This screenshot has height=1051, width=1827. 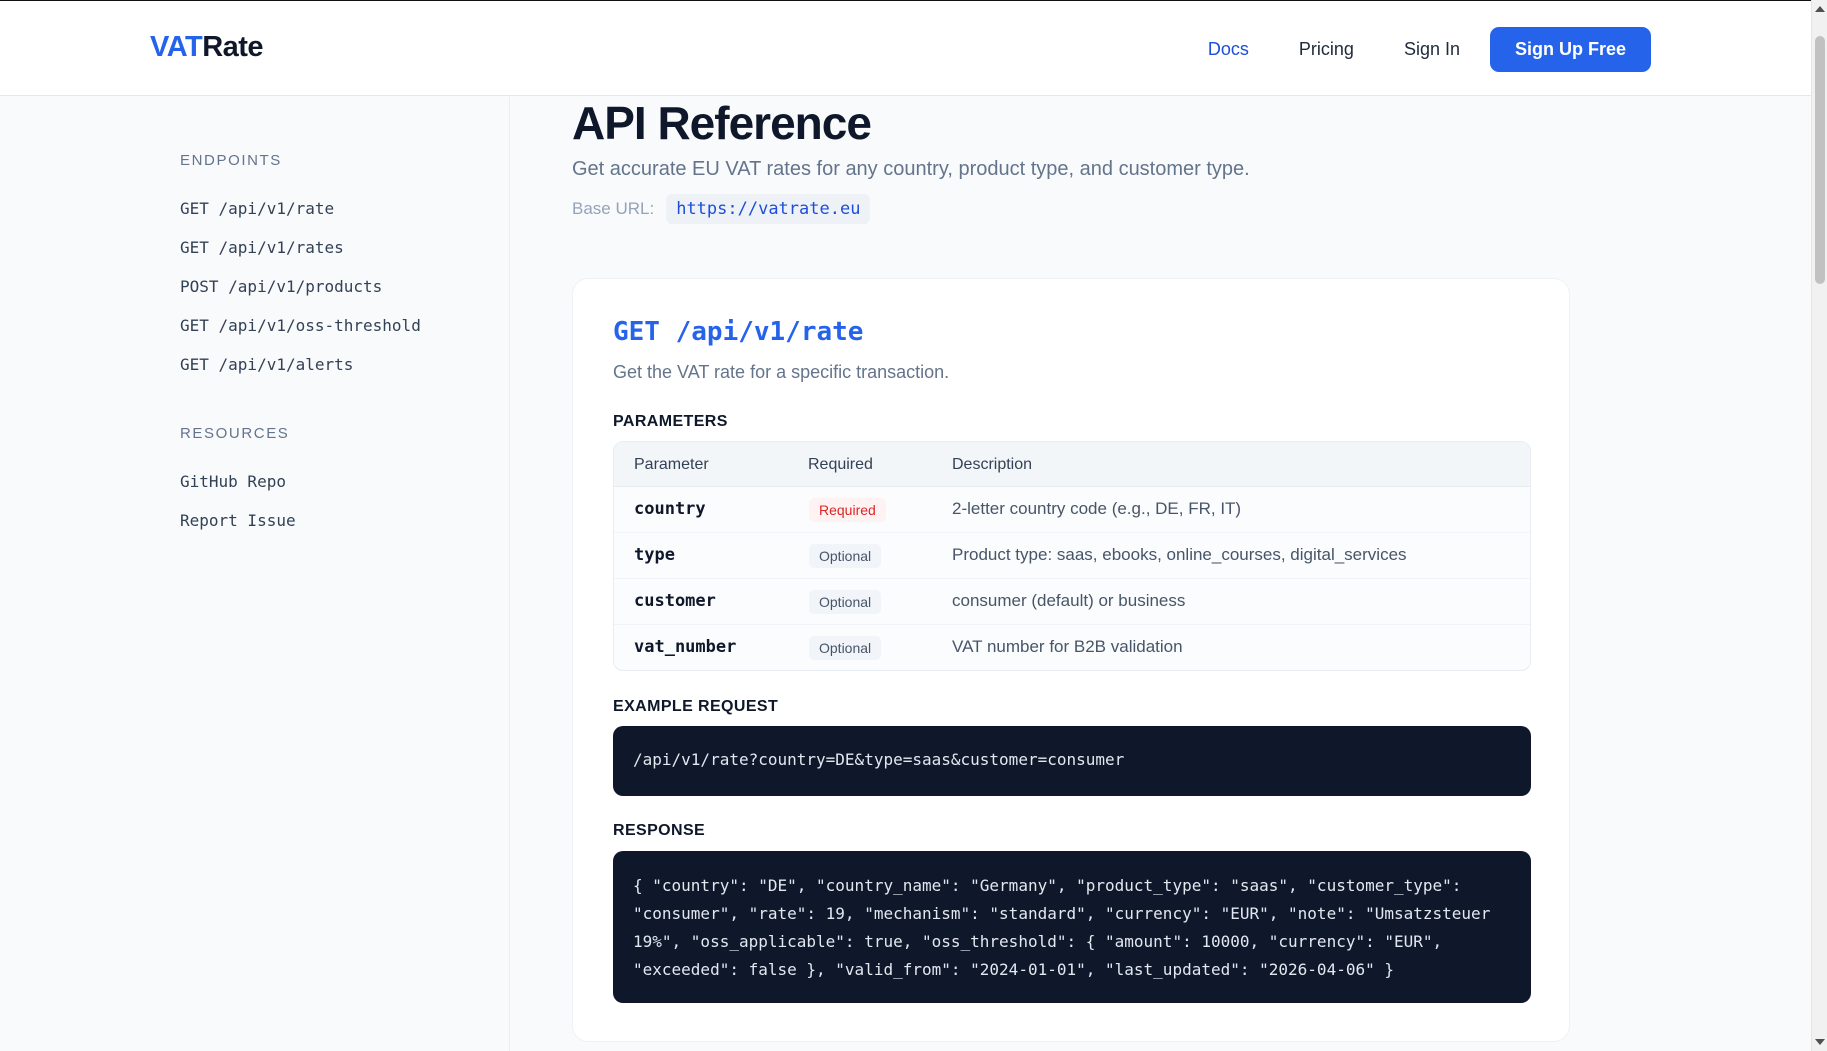 What do you see at coordinates (654, 555) in the screenshot?
I see `param-name: type` at bounding box center [654, 555].